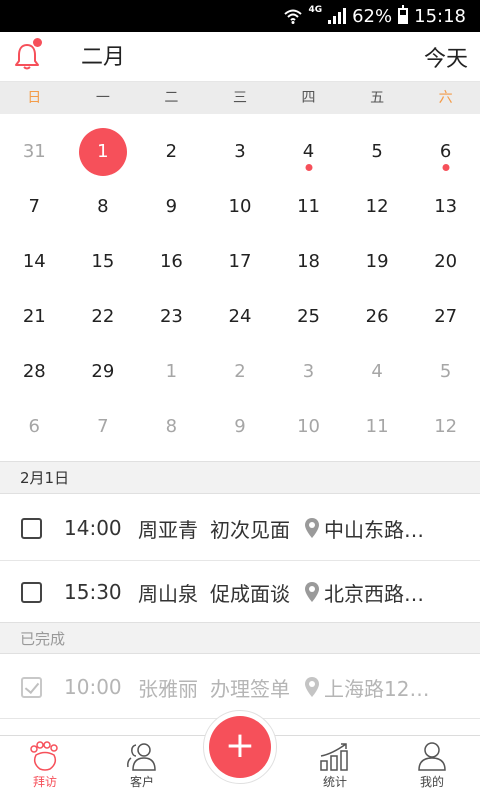 This screenshot has height=800, width=480. What do you see at coordinates (432, 765) in the screenshot?
I see `tab-mine: 我的` at bounding box center [432, 765].